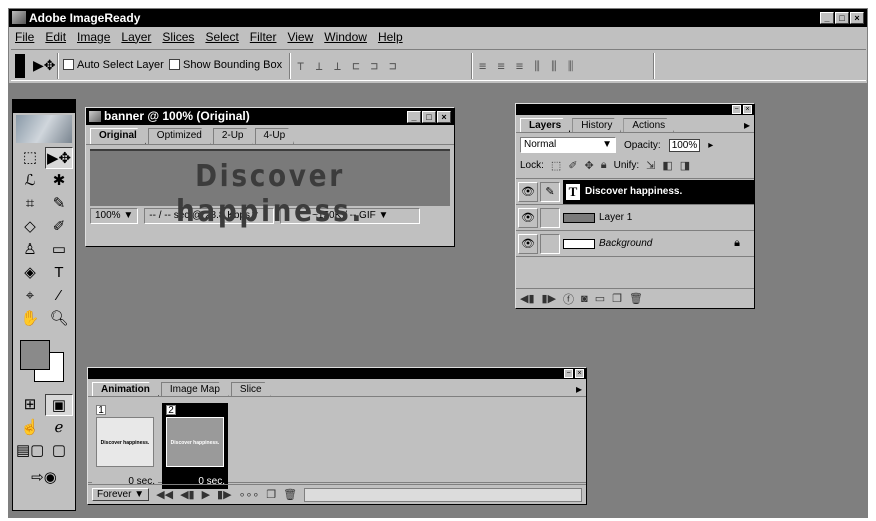 The height and width of the screenshot is (521, 876). I want to click on tab-2-up: 2-Up, so click(232, 136).